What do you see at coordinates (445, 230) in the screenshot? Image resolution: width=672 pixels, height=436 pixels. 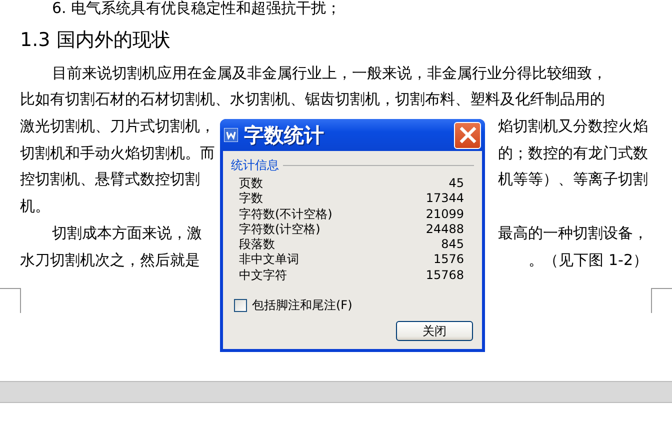 I see `stat-value: 24488` at bounding box center [445, 230].